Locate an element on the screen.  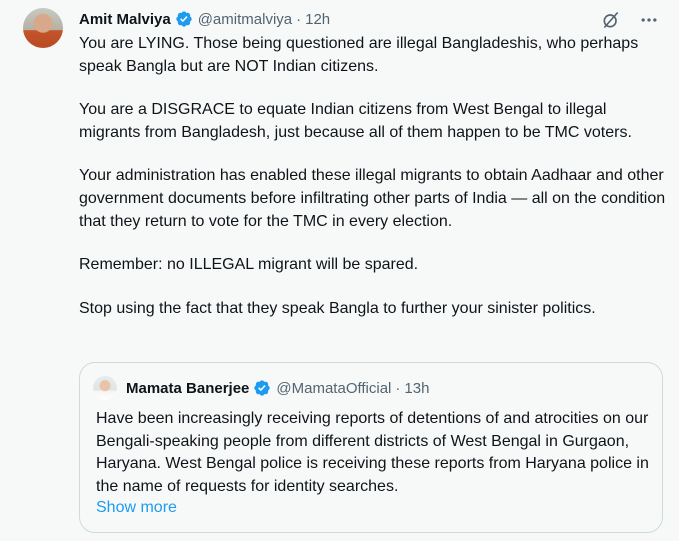
author-handle: @amitmalviya is located at coordinates (245, 19).